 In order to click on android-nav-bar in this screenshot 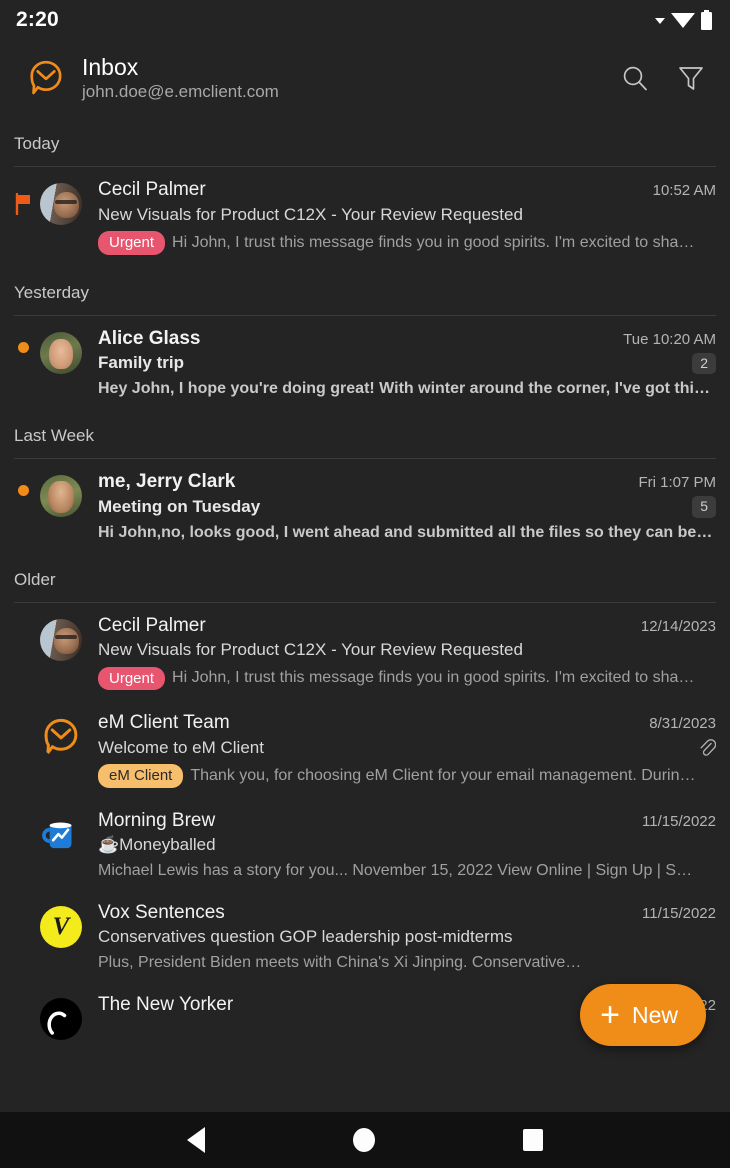, I will do `click(365, 1140)`.